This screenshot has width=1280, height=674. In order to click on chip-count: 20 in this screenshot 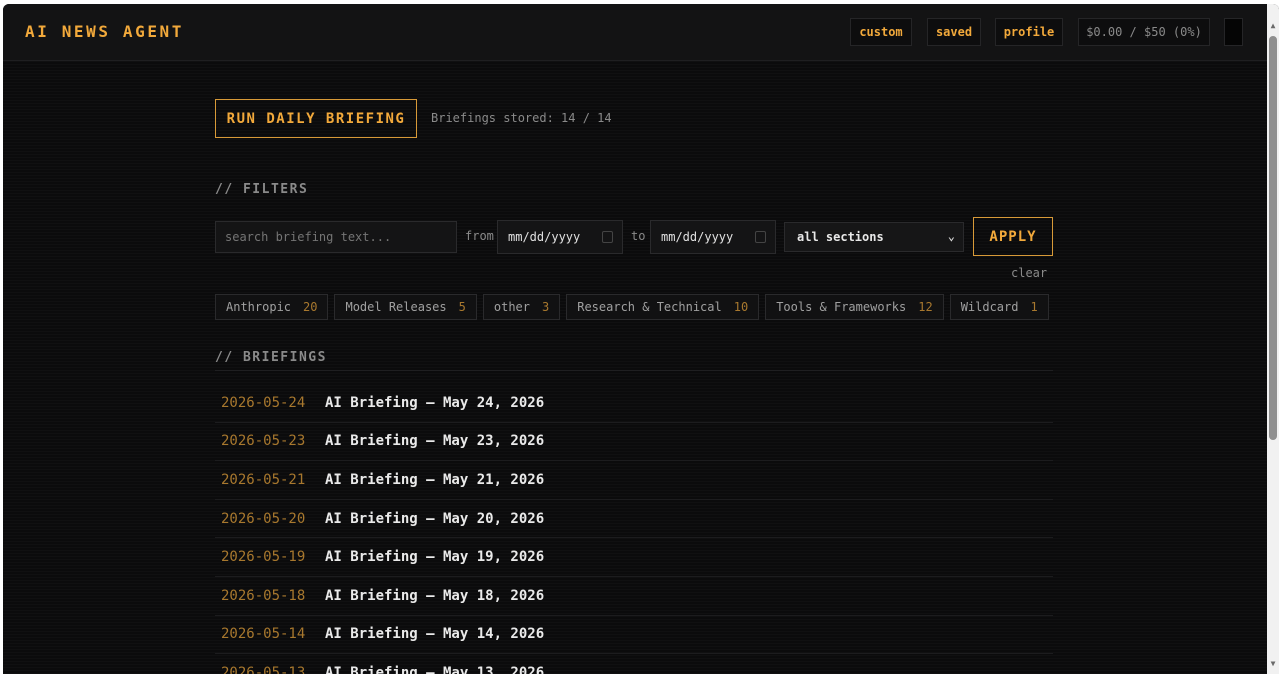, I will do `click(310, 307)`.